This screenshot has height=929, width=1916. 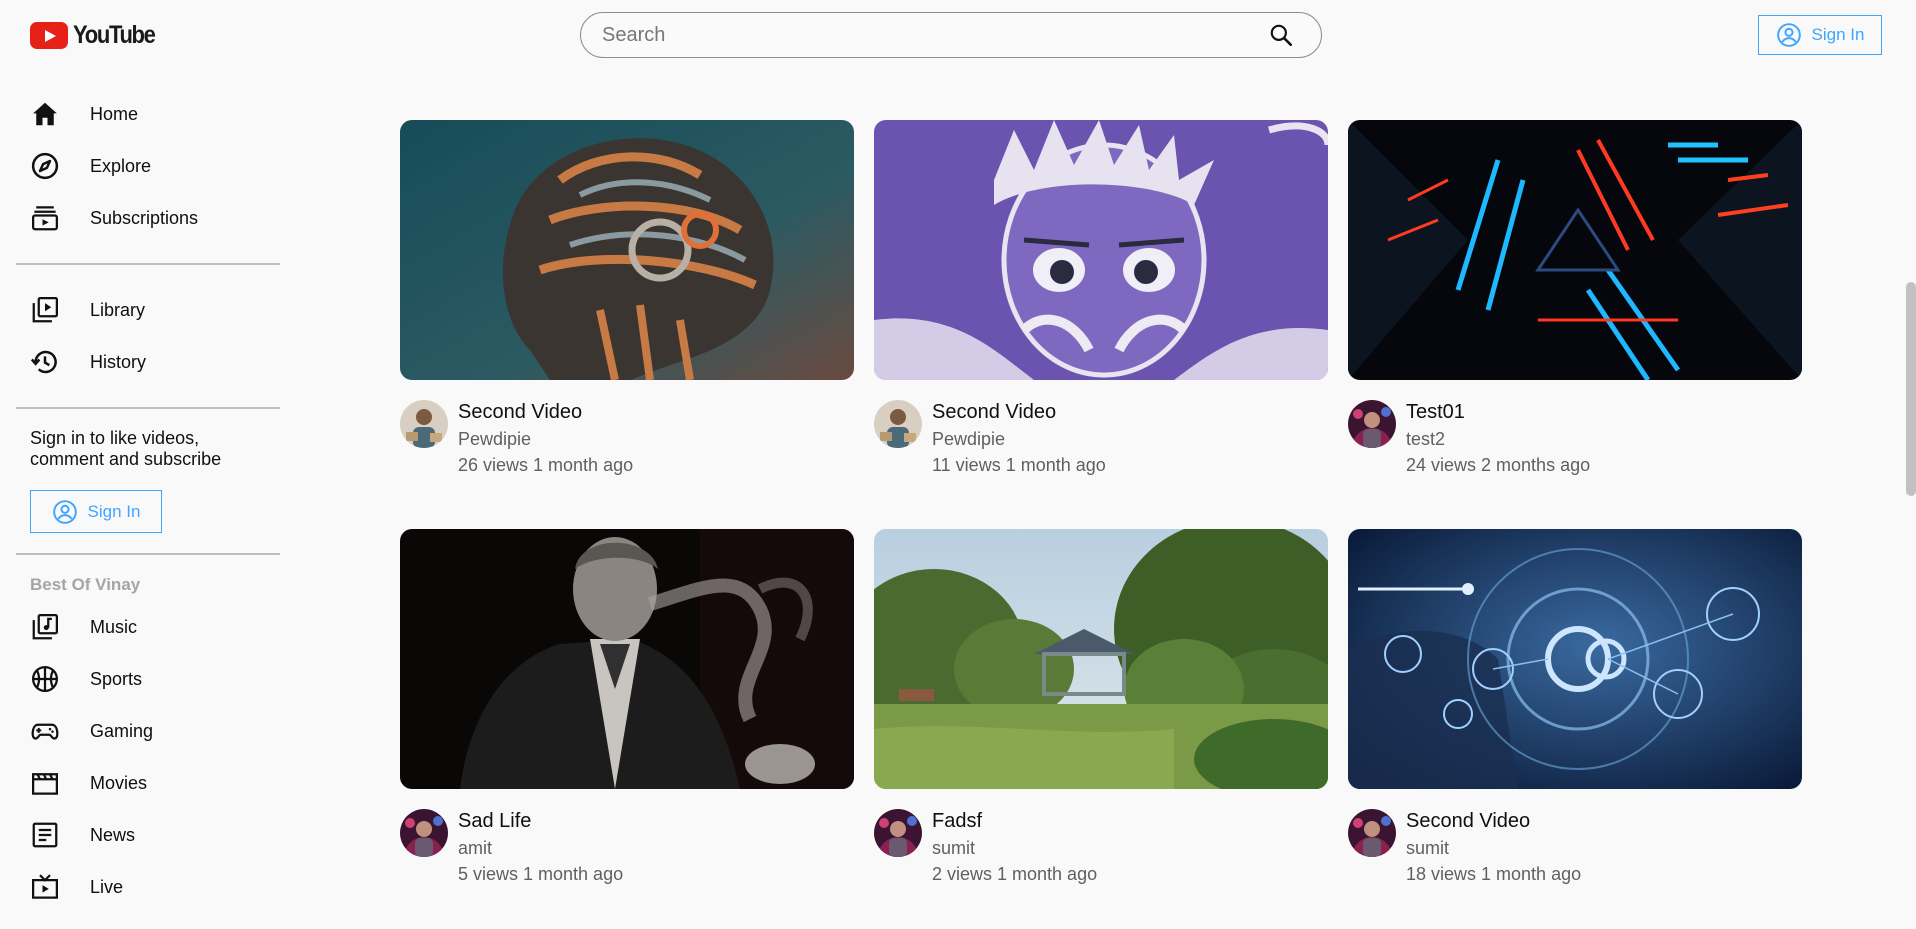 What do you see at coordinates (140, 114) in the screenshot?
I see `sidebar-item-home: Home` at bounding box center [140, 114].